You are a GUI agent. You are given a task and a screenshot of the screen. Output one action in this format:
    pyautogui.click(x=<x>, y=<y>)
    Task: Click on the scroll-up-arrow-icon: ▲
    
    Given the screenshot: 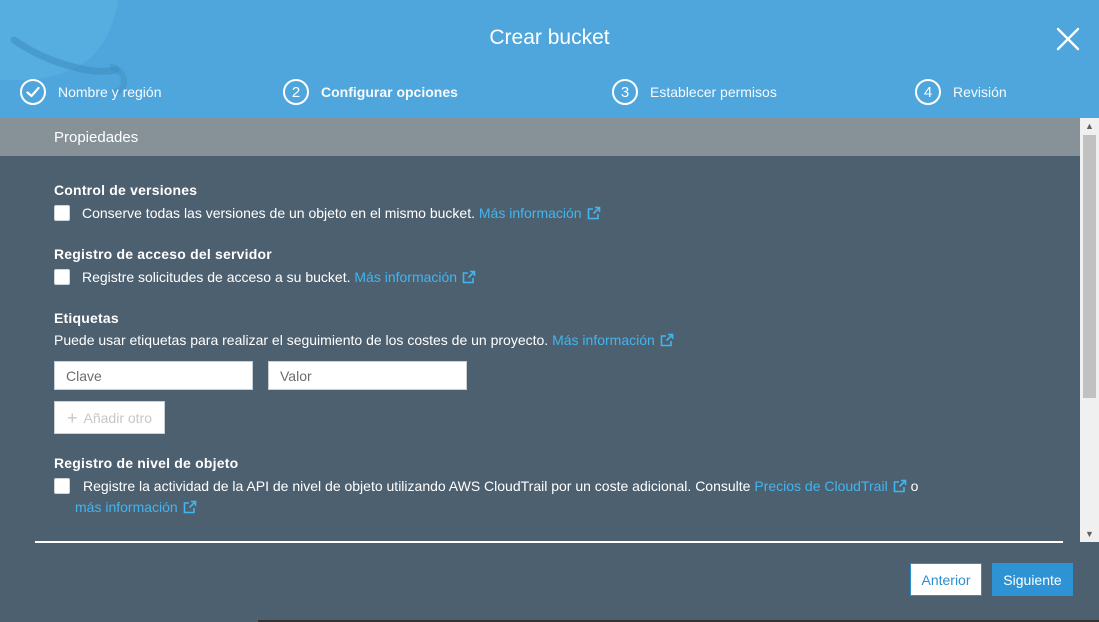 What is the action you would take?
    pyautogui.click(x=1089, y=126)
    